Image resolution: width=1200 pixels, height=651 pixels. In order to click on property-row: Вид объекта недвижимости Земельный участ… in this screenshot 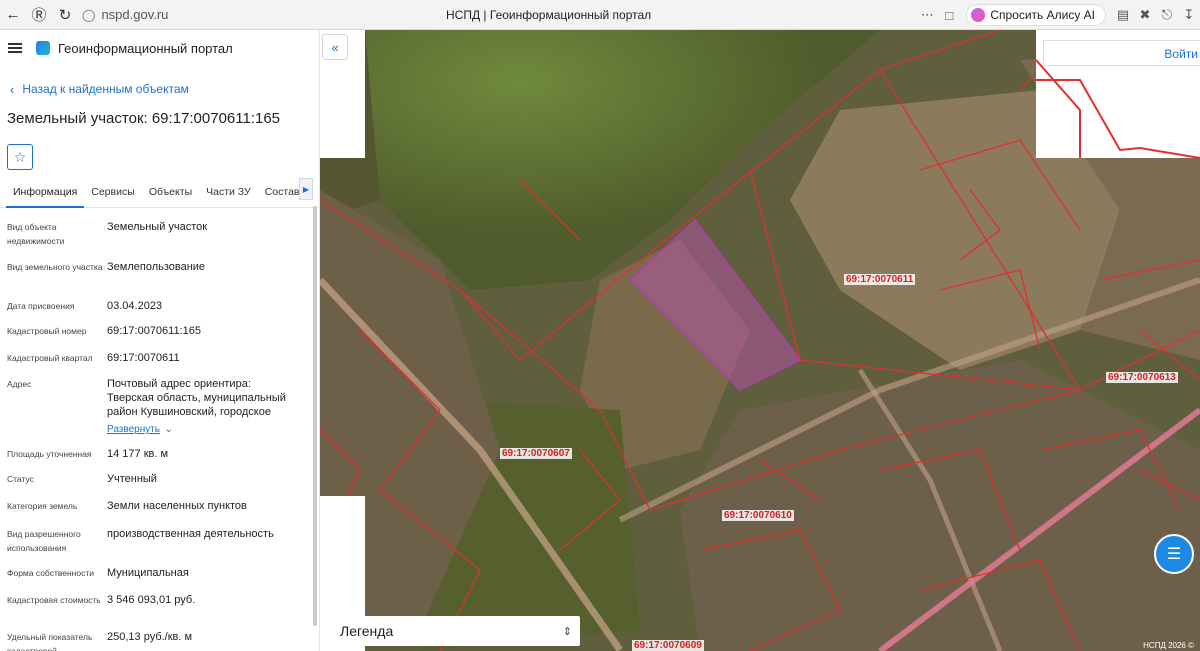, I will do `click(158, 240)`.